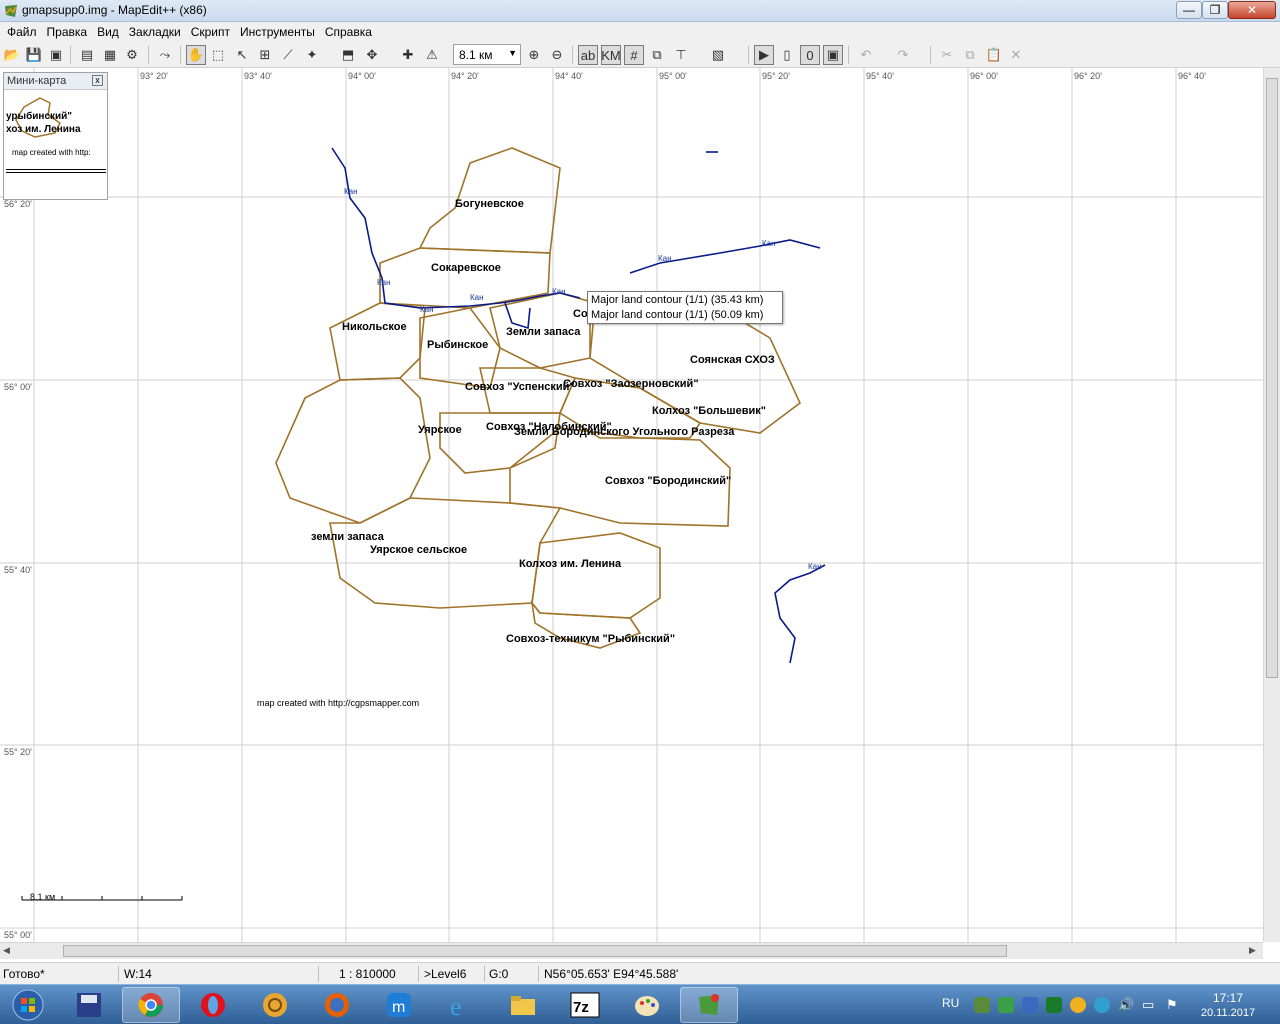 The width and height of the screenshot is (1280, 1024). What do you see at coordinates (43, 897) in the screenshot?
I see `scalebar-label: 8.1 км` at bounding box center [43, 897].